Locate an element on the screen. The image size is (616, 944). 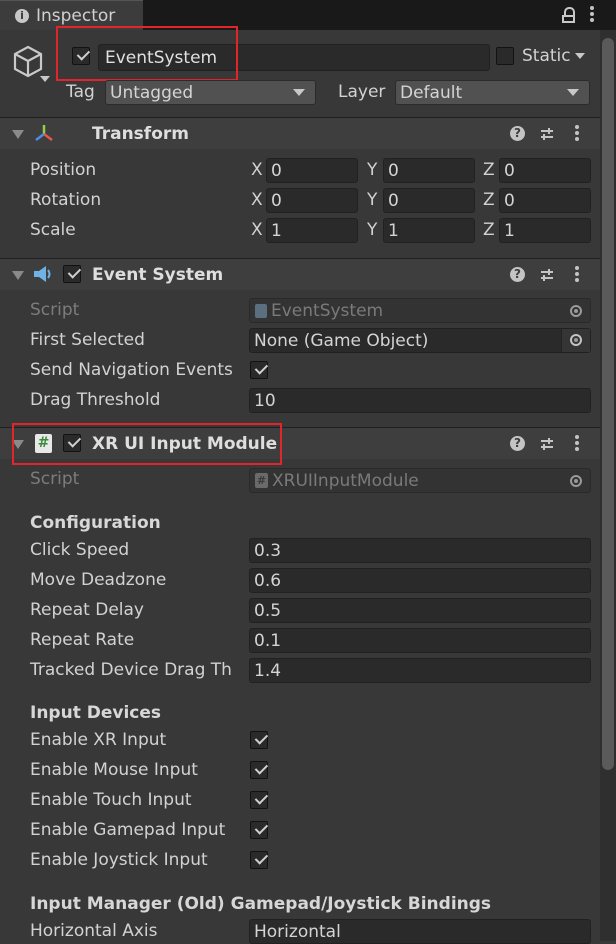
transform-position-y-field: 0 is located at coordinates (429, 170).